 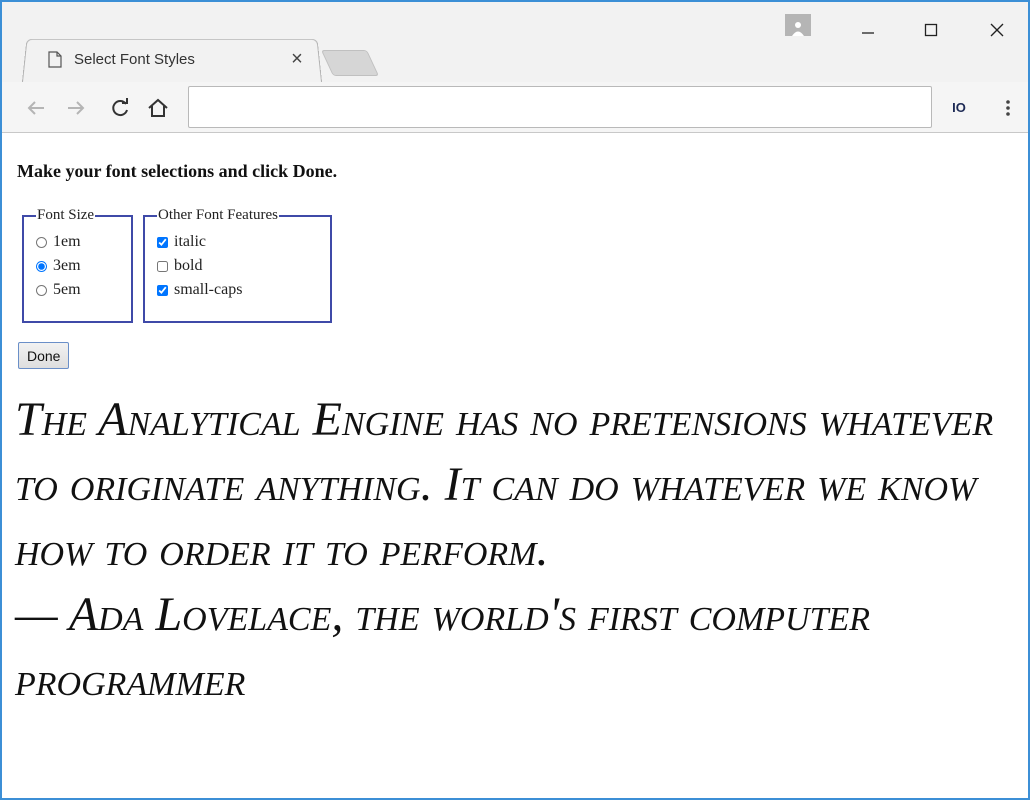 I want to click on forward-button, so click(x=76, y=108).